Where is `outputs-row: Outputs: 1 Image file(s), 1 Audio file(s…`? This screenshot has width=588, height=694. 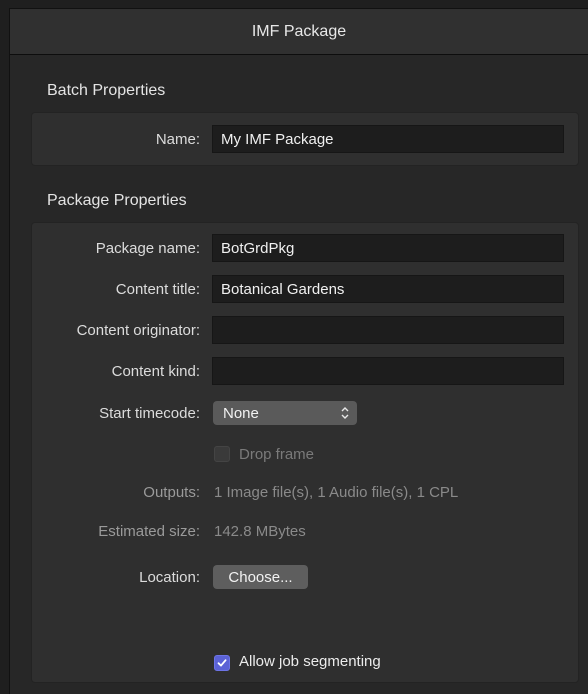 outputs-row: Outputs: 1 Image file(s), 1 Audio file(s… is located at coordinates (305, 492).